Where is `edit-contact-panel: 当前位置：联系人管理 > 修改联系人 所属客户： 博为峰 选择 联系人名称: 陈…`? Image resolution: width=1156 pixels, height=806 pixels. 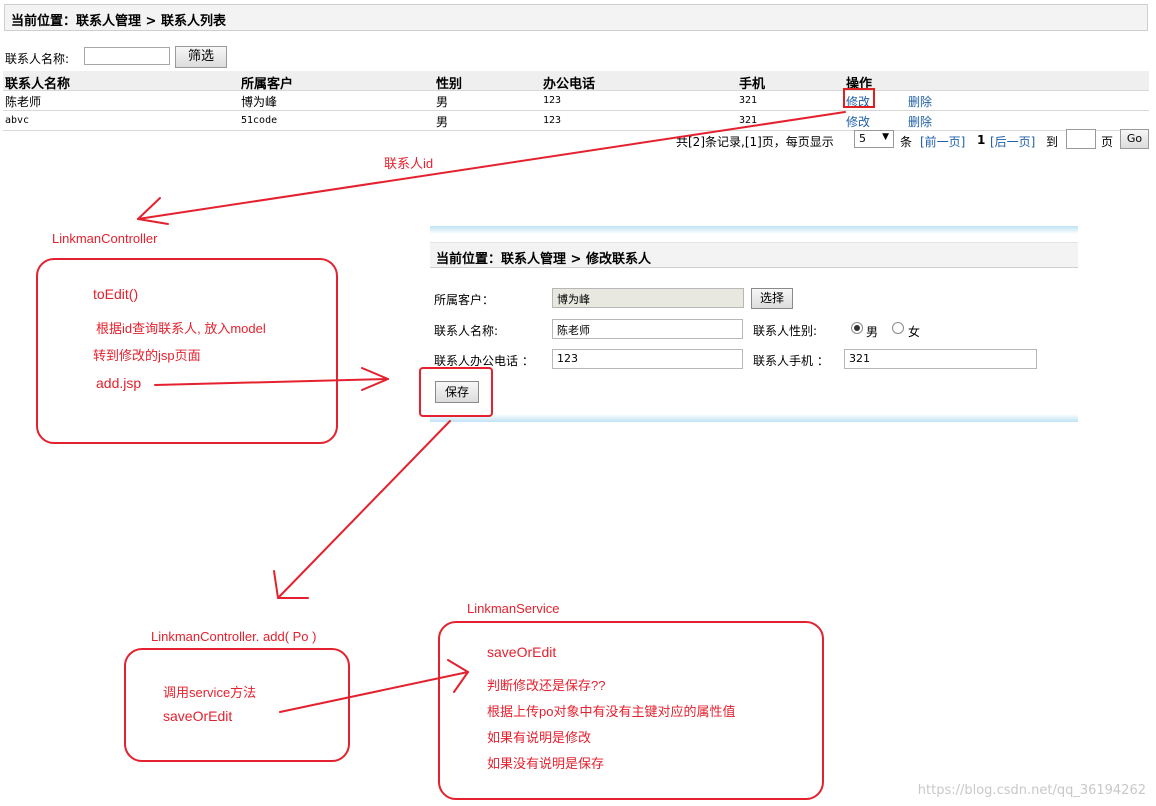
edit-contact-panel: 当前位置：联系人管理 > 修改联系人 所属客户： 博为峰 选择 联系人名称: 陈… is located at coordinates (754, 324).